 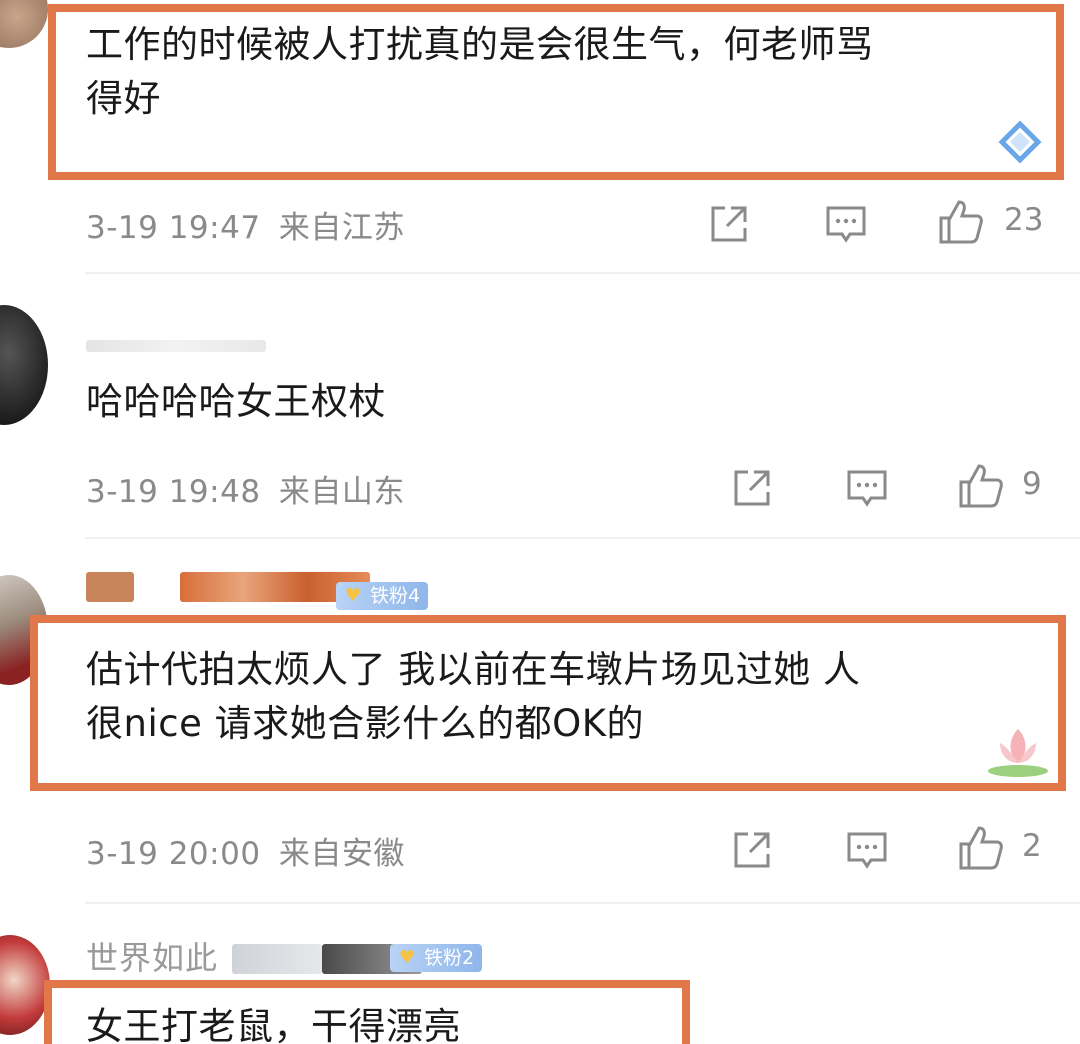 I want to click on comment-location: 来自江苏, so click(x=341, y=228).